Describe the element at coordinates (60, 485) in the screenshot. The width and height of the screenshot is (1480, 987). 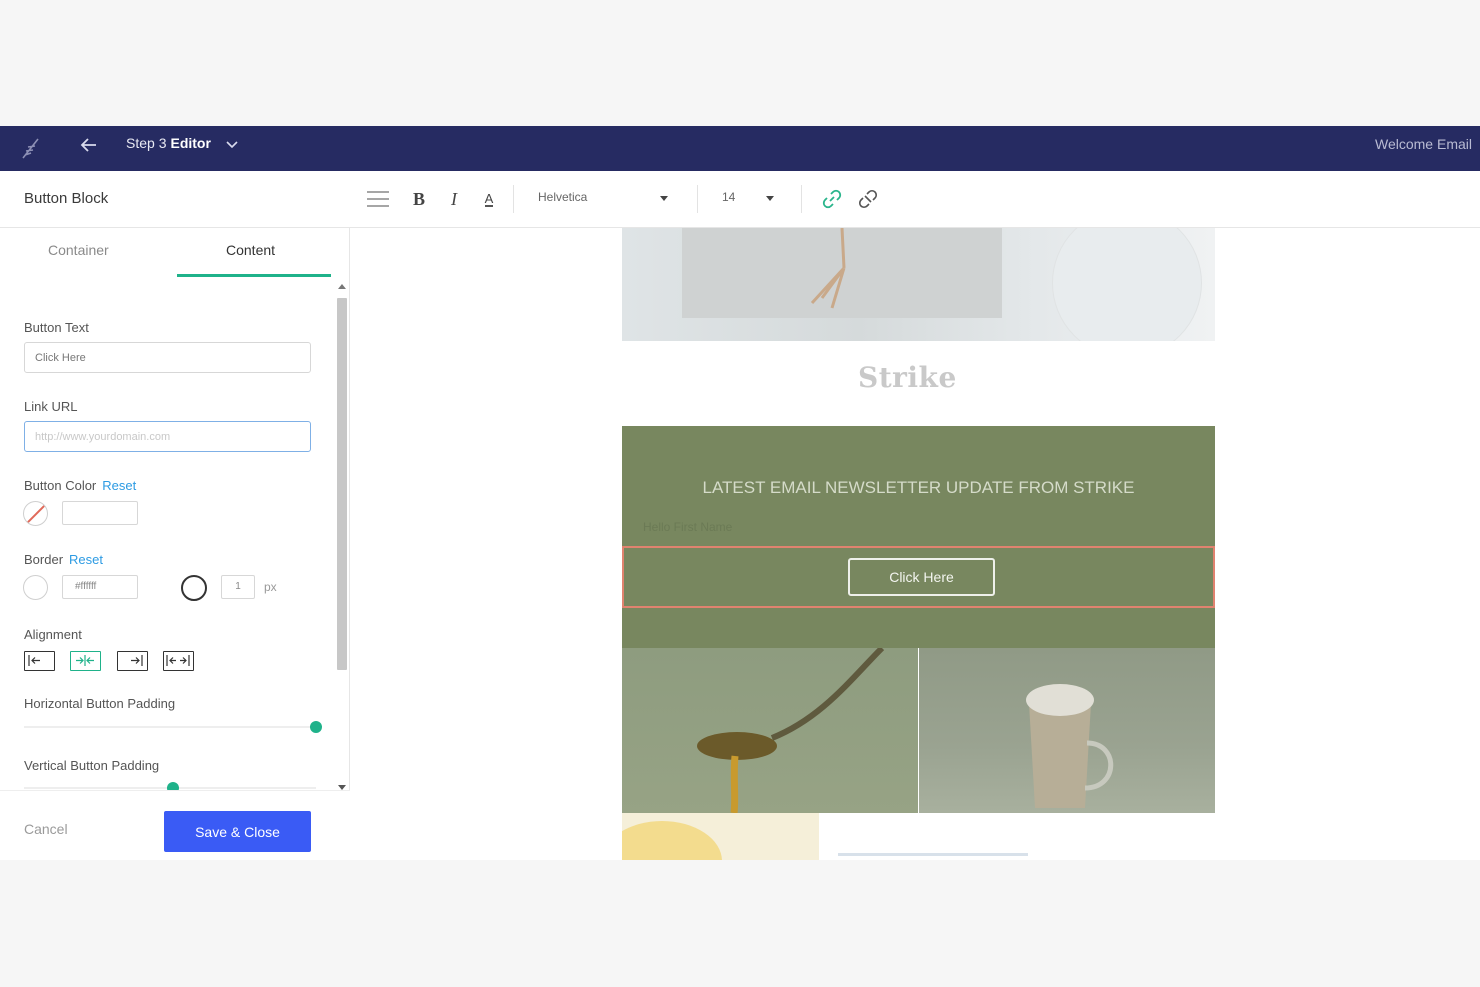
I see `button-color-label-text: Button Color` at that location.